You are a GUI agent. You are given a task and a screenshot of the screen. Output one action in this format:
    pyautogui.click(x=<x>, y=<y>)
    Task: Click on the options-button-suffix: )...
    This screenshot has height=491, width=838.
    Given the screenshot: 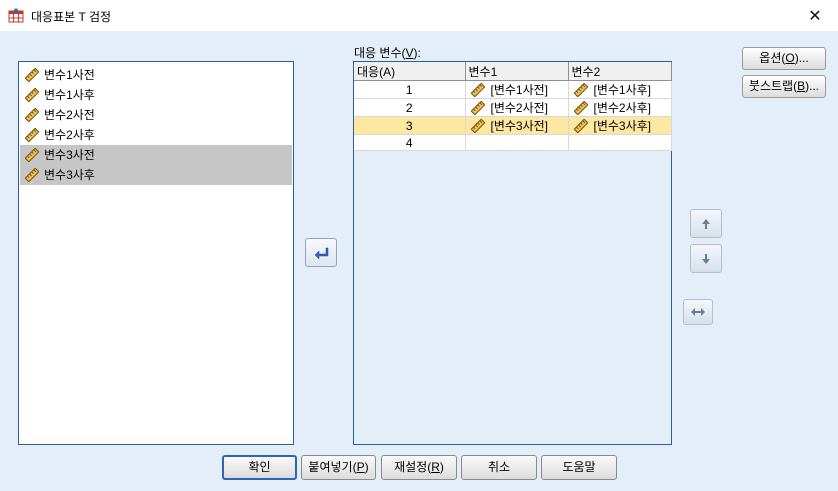 What is the action you would take?
    pyautogui.click(x=801, y=58)
    